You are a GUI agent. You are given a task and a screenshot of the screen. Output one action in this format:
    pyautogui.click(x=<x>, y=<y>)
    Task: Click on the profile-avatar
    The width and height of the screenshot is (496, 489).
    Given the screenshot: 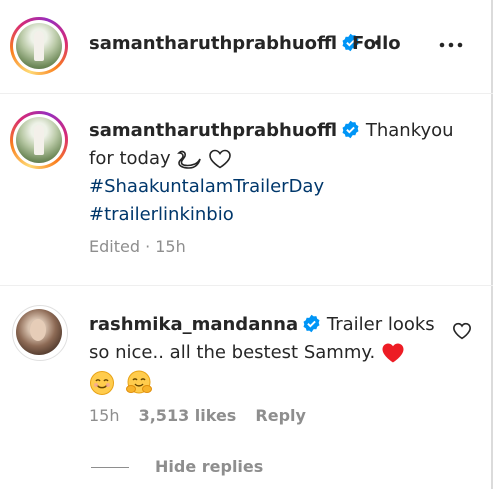 What is the action you would take?
    pyautogui.click(x=39, y=46)
    